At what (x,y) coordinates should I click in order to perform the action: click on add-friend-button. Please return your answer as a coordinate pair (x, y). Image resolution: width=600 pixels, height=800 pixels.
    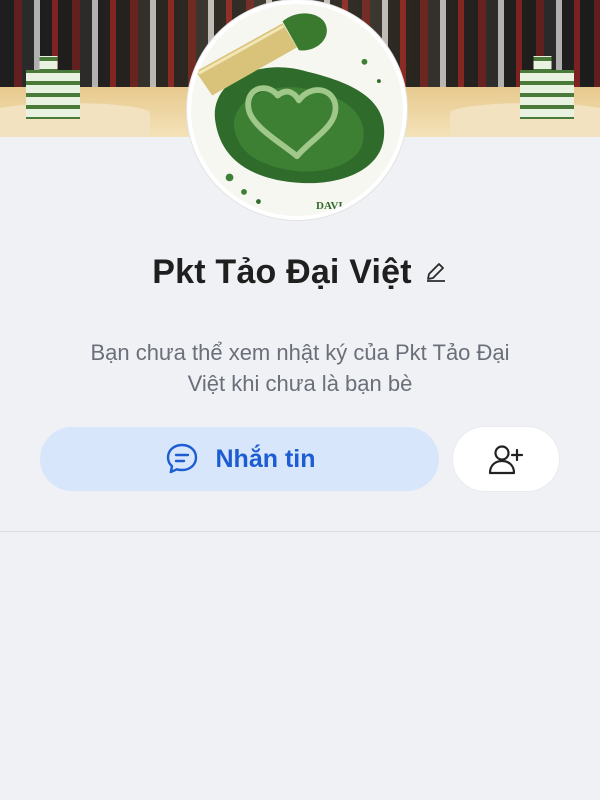
    Looking at the image, I should click on (506, 459).